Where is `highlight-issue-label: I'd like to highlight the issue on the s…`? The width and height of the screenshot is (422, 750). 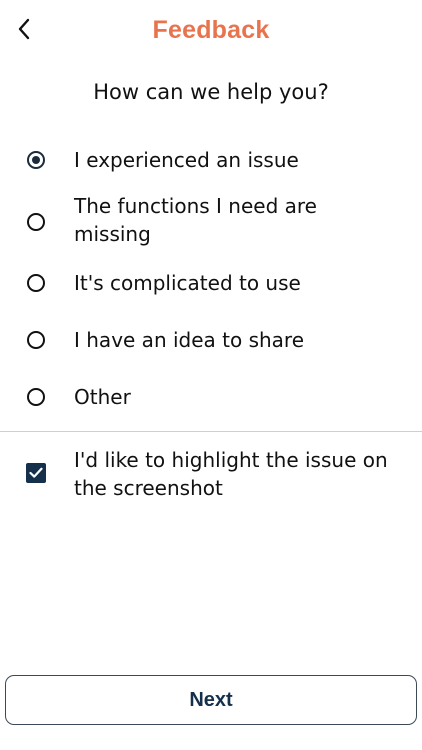
highlight-issue-label: I'd like to highlight the issue on the s… is located at coordinates (231, 474).